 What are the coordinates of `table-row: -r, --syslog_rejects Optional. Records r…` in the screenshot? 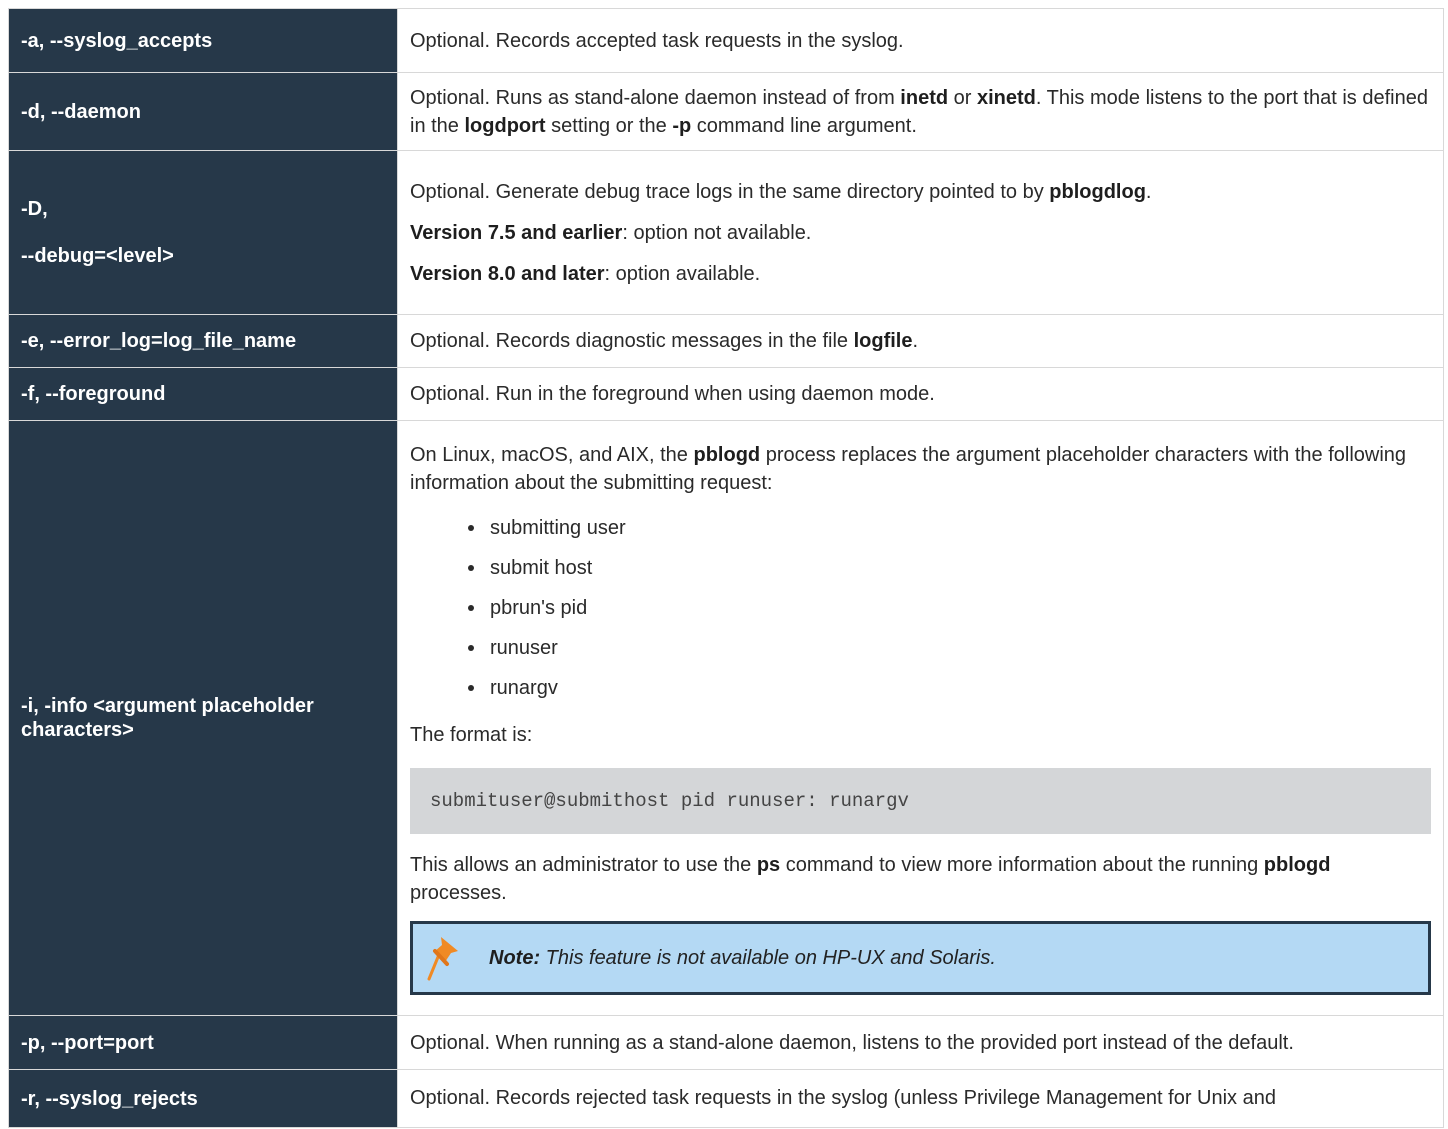 It's located at (726, 1098).